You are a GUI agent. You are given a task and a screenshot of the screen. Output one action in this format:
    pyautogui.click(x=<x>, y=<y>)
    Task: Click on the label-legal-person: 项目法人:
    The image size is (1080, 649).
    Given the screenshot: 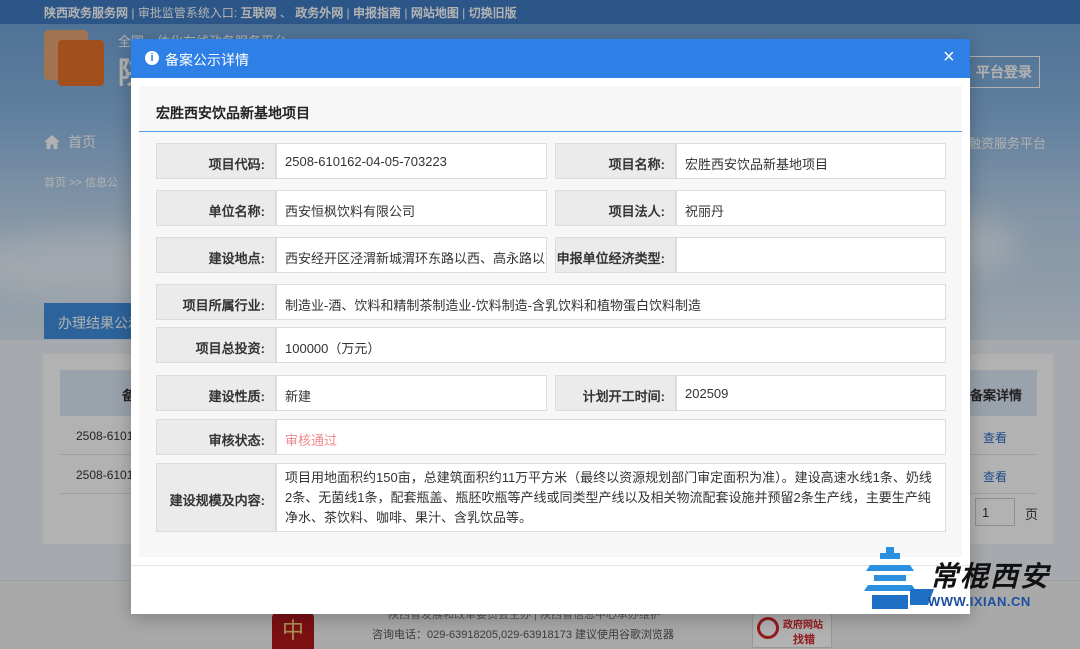 What is the action you would take?
    pyautogui.click(x=615, y=208)
    